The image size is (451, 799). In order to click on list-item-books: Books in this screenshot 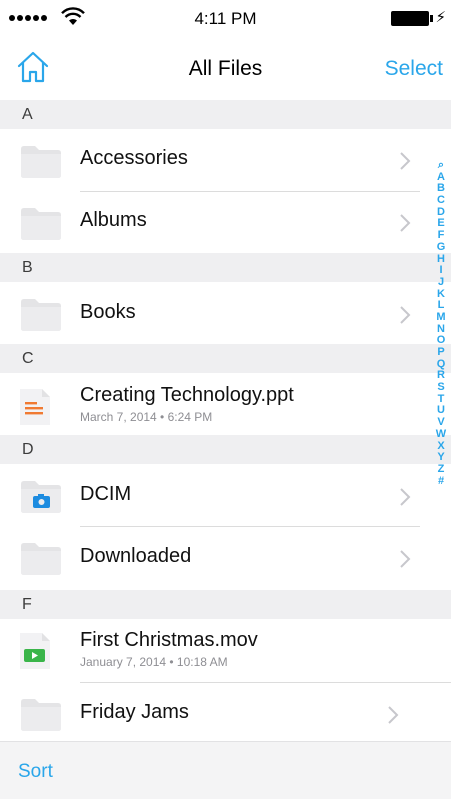, I will do `click(225, 314)`.